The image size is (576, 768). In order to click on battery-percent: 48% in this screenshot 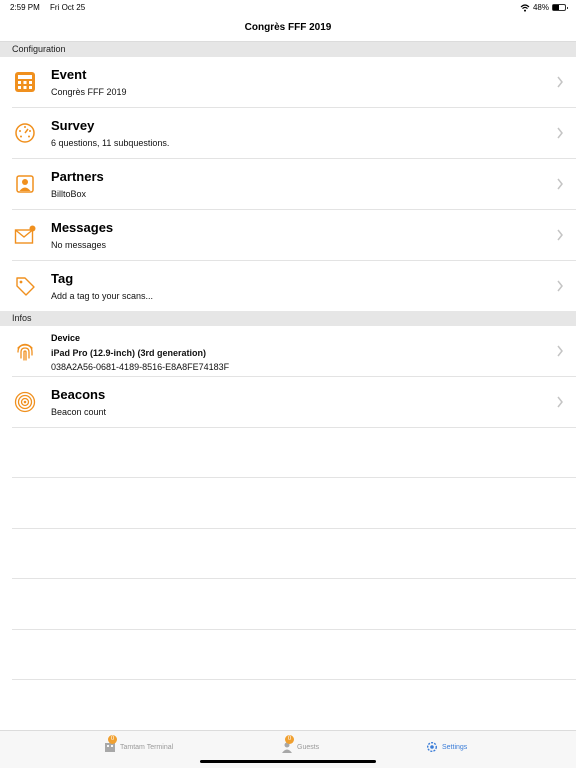, I will do `click(540, 7)`.